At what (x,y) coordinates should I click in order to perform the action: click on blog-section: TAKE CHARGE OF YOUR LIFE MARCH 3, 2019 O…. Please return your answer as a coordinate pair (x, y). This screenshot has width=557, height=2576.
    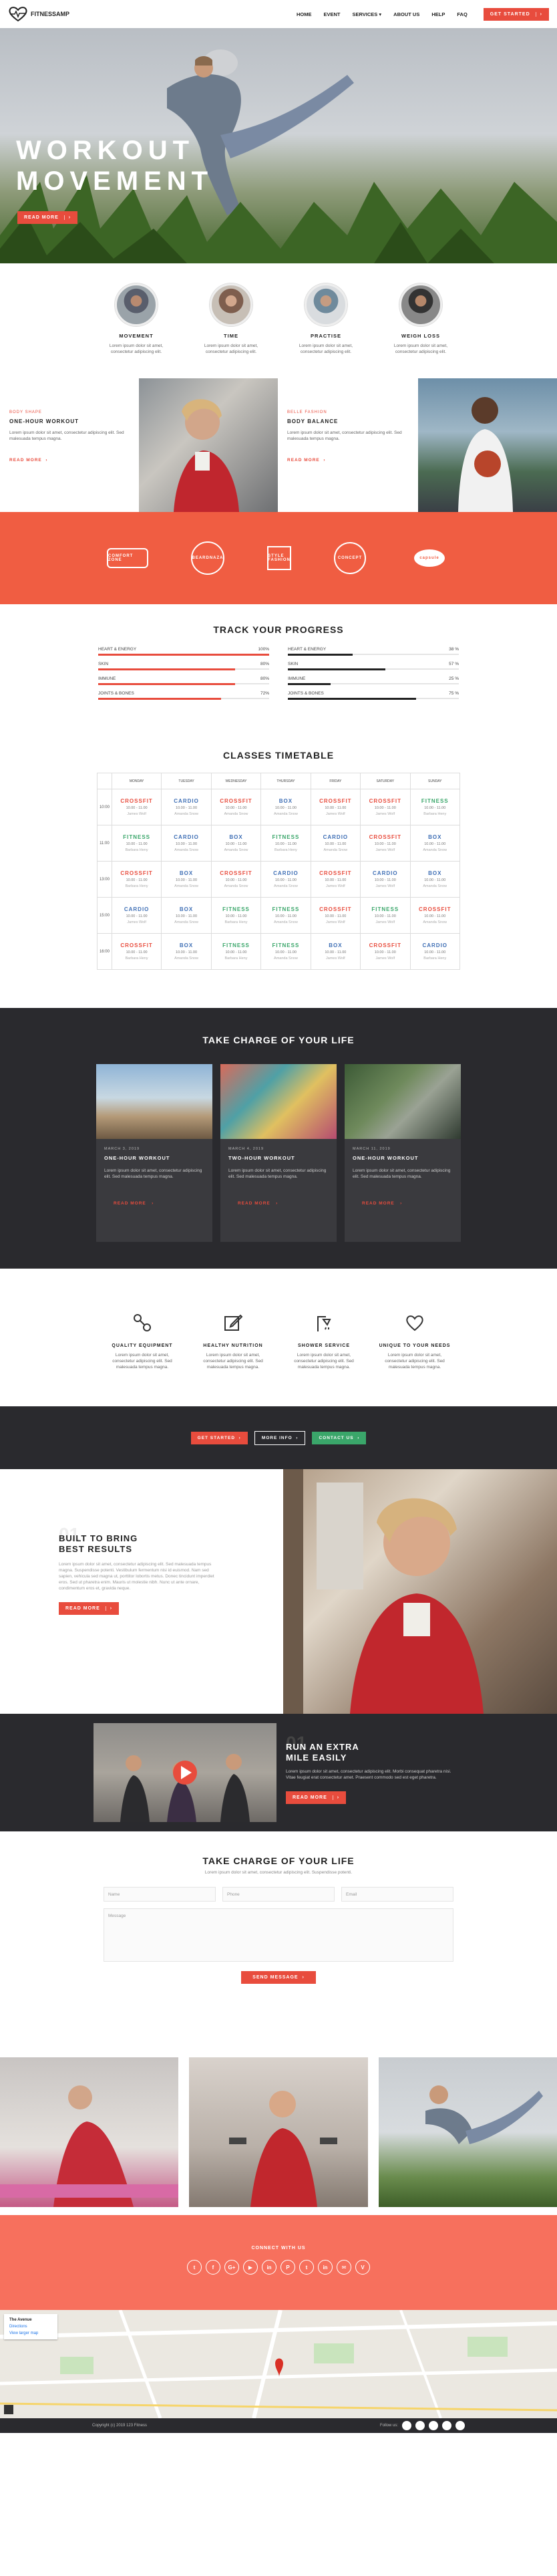
    Looking at the image, I should click on (278, 1138).